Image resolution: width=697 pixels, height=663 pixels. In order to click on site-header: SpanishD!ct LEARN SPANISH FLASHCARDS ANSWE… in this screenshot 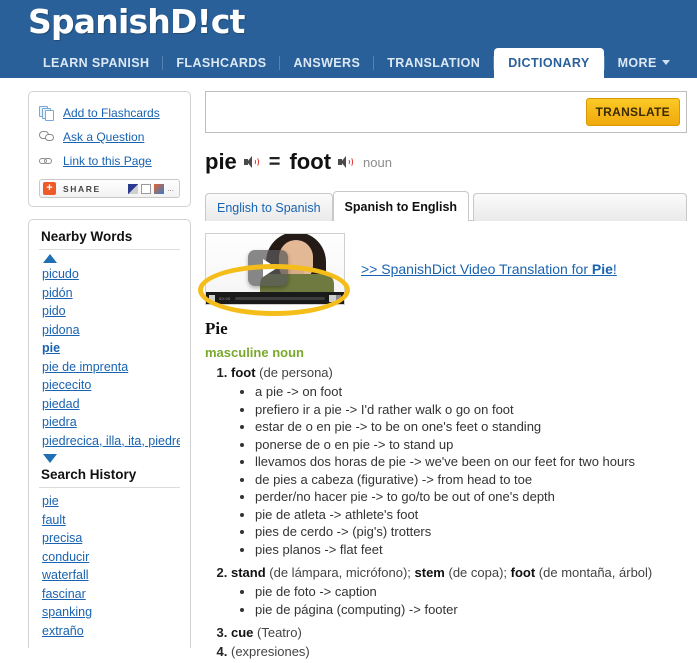, I will do `click(348, 39)`.